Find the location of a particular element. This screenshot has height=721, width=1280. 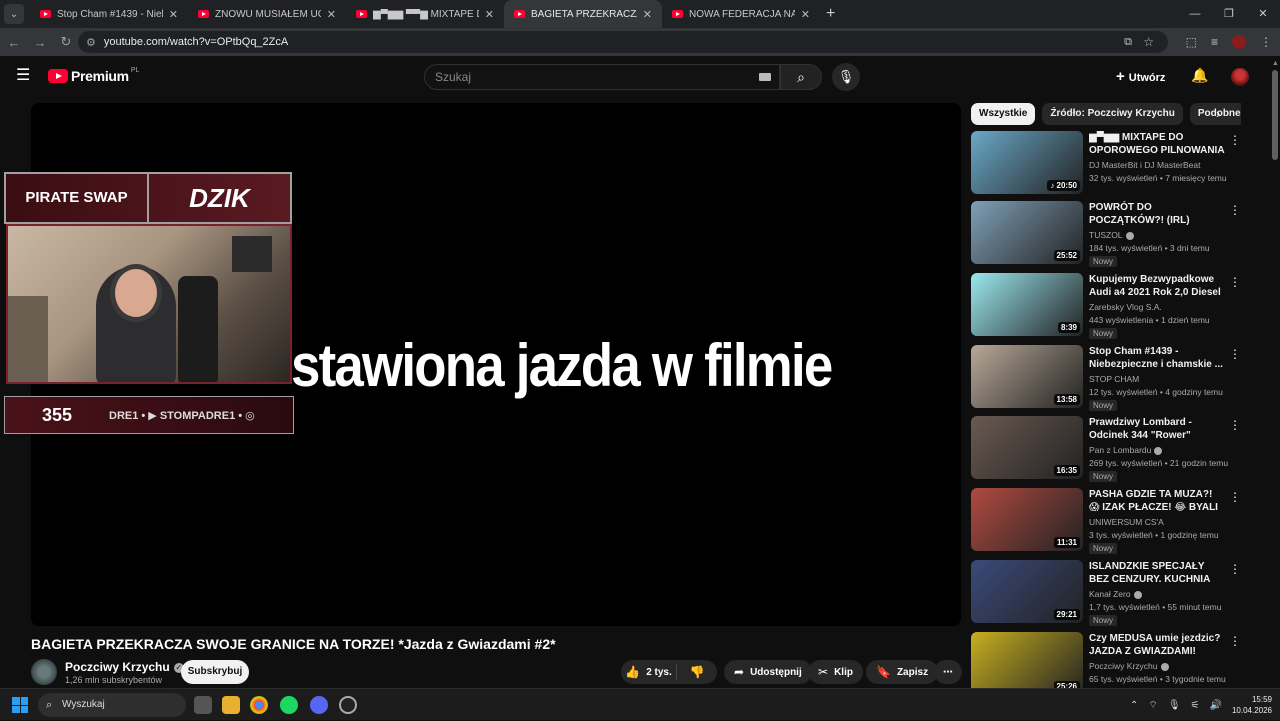

clock: 15:59 10.04.2026 is located at coordinates (1252, 705).